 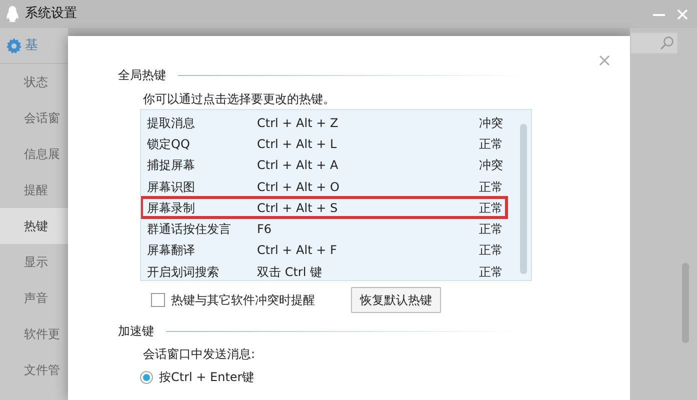 I want to click on hotkey-keys: Ctrl + Alt + Z, so click(x=368, y=123).